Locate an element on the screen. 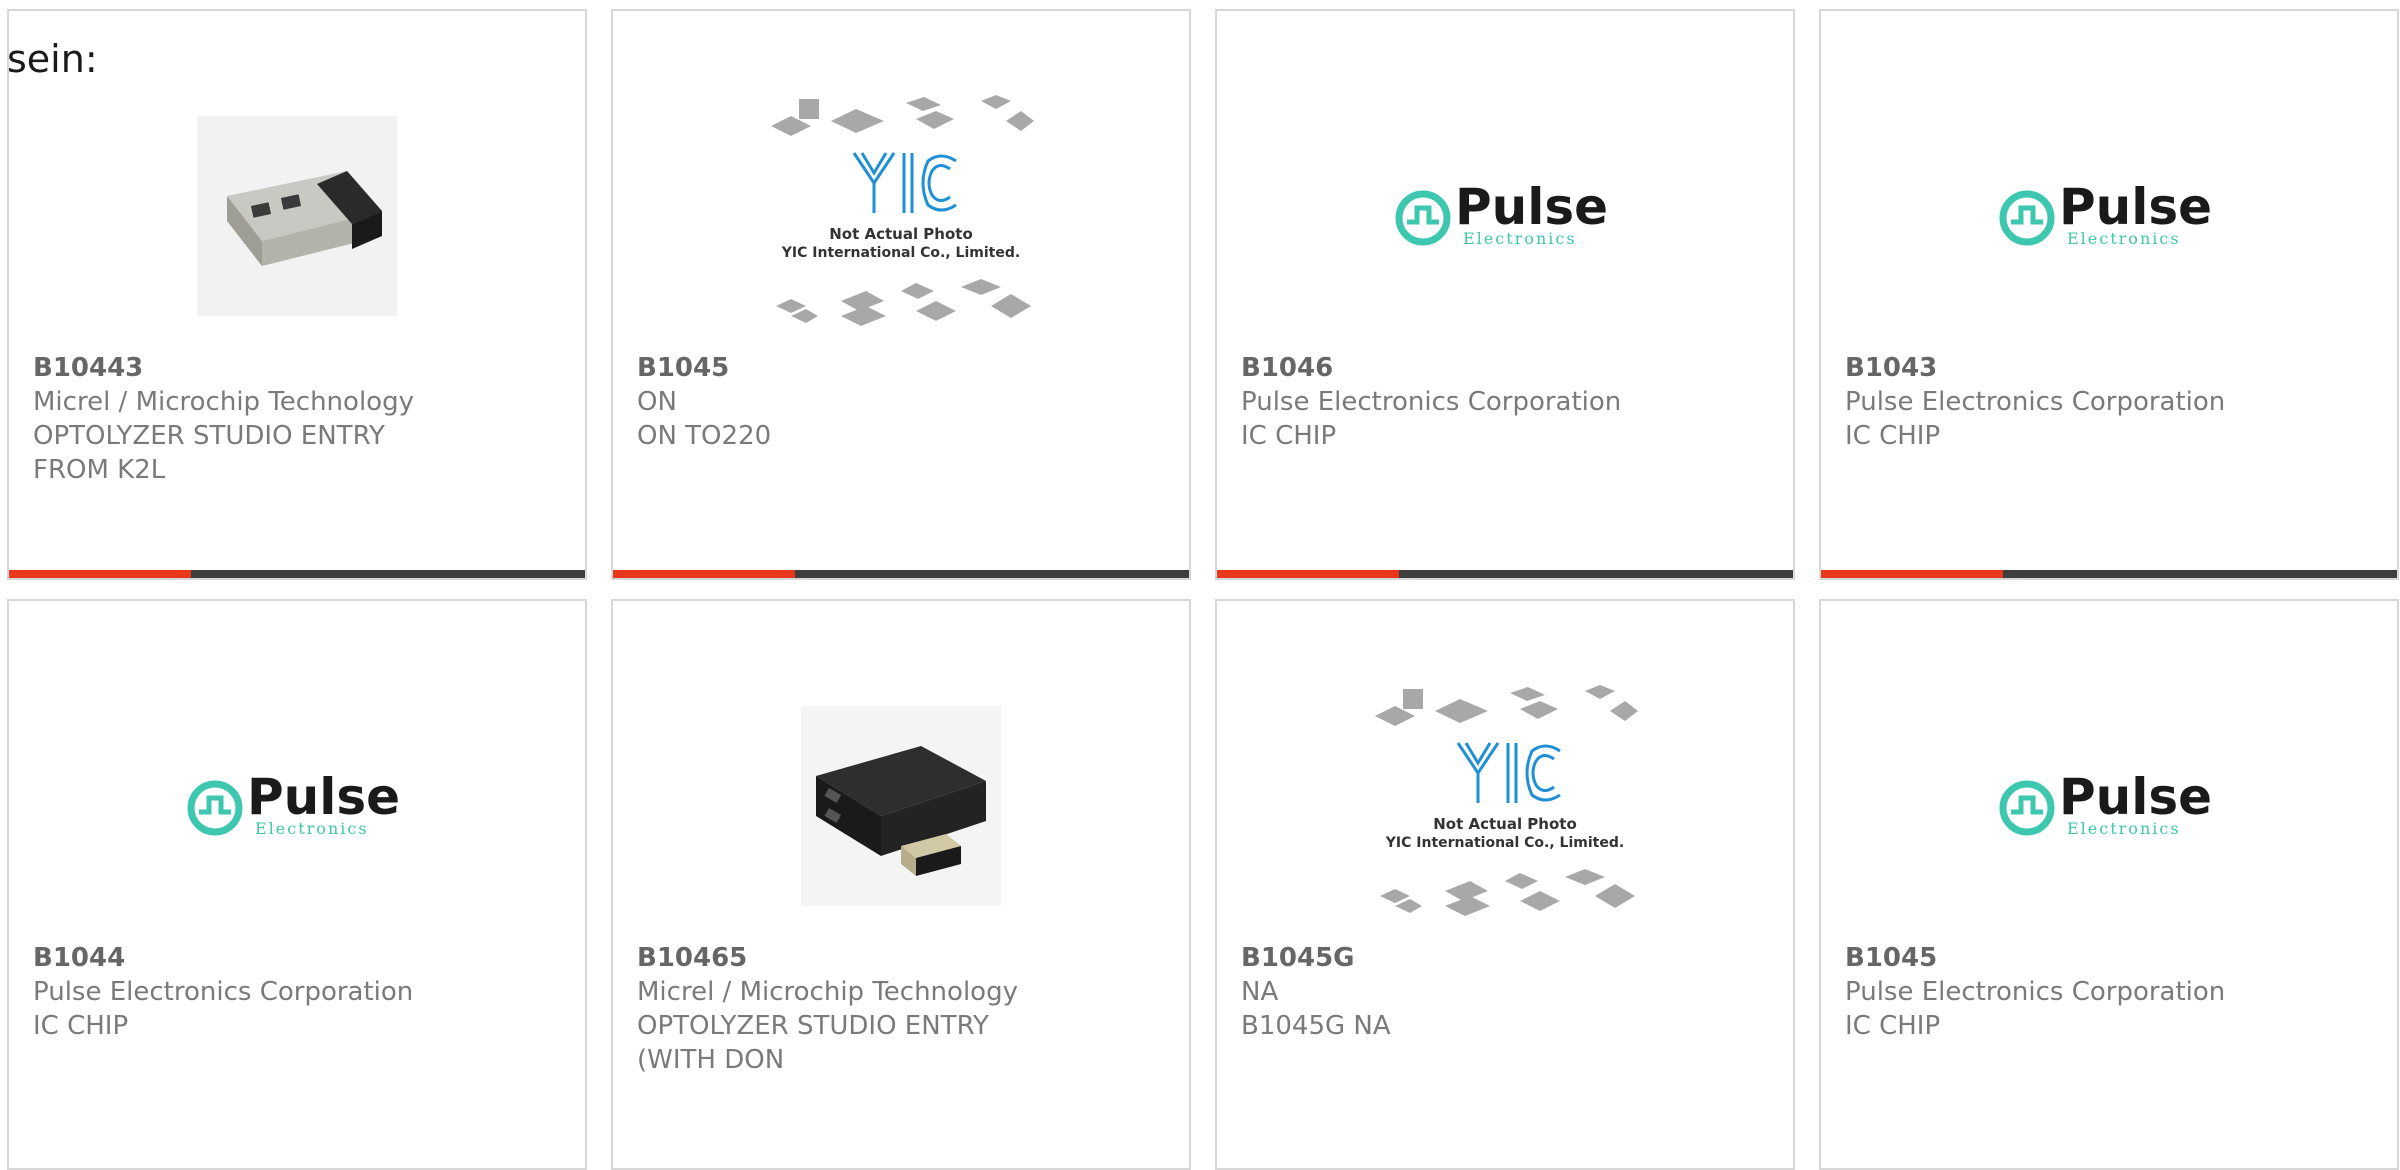 Image resolution: width=2400 pixels, height=1170 pixels. manufacturer: ON is located at coordinates (657, 402).